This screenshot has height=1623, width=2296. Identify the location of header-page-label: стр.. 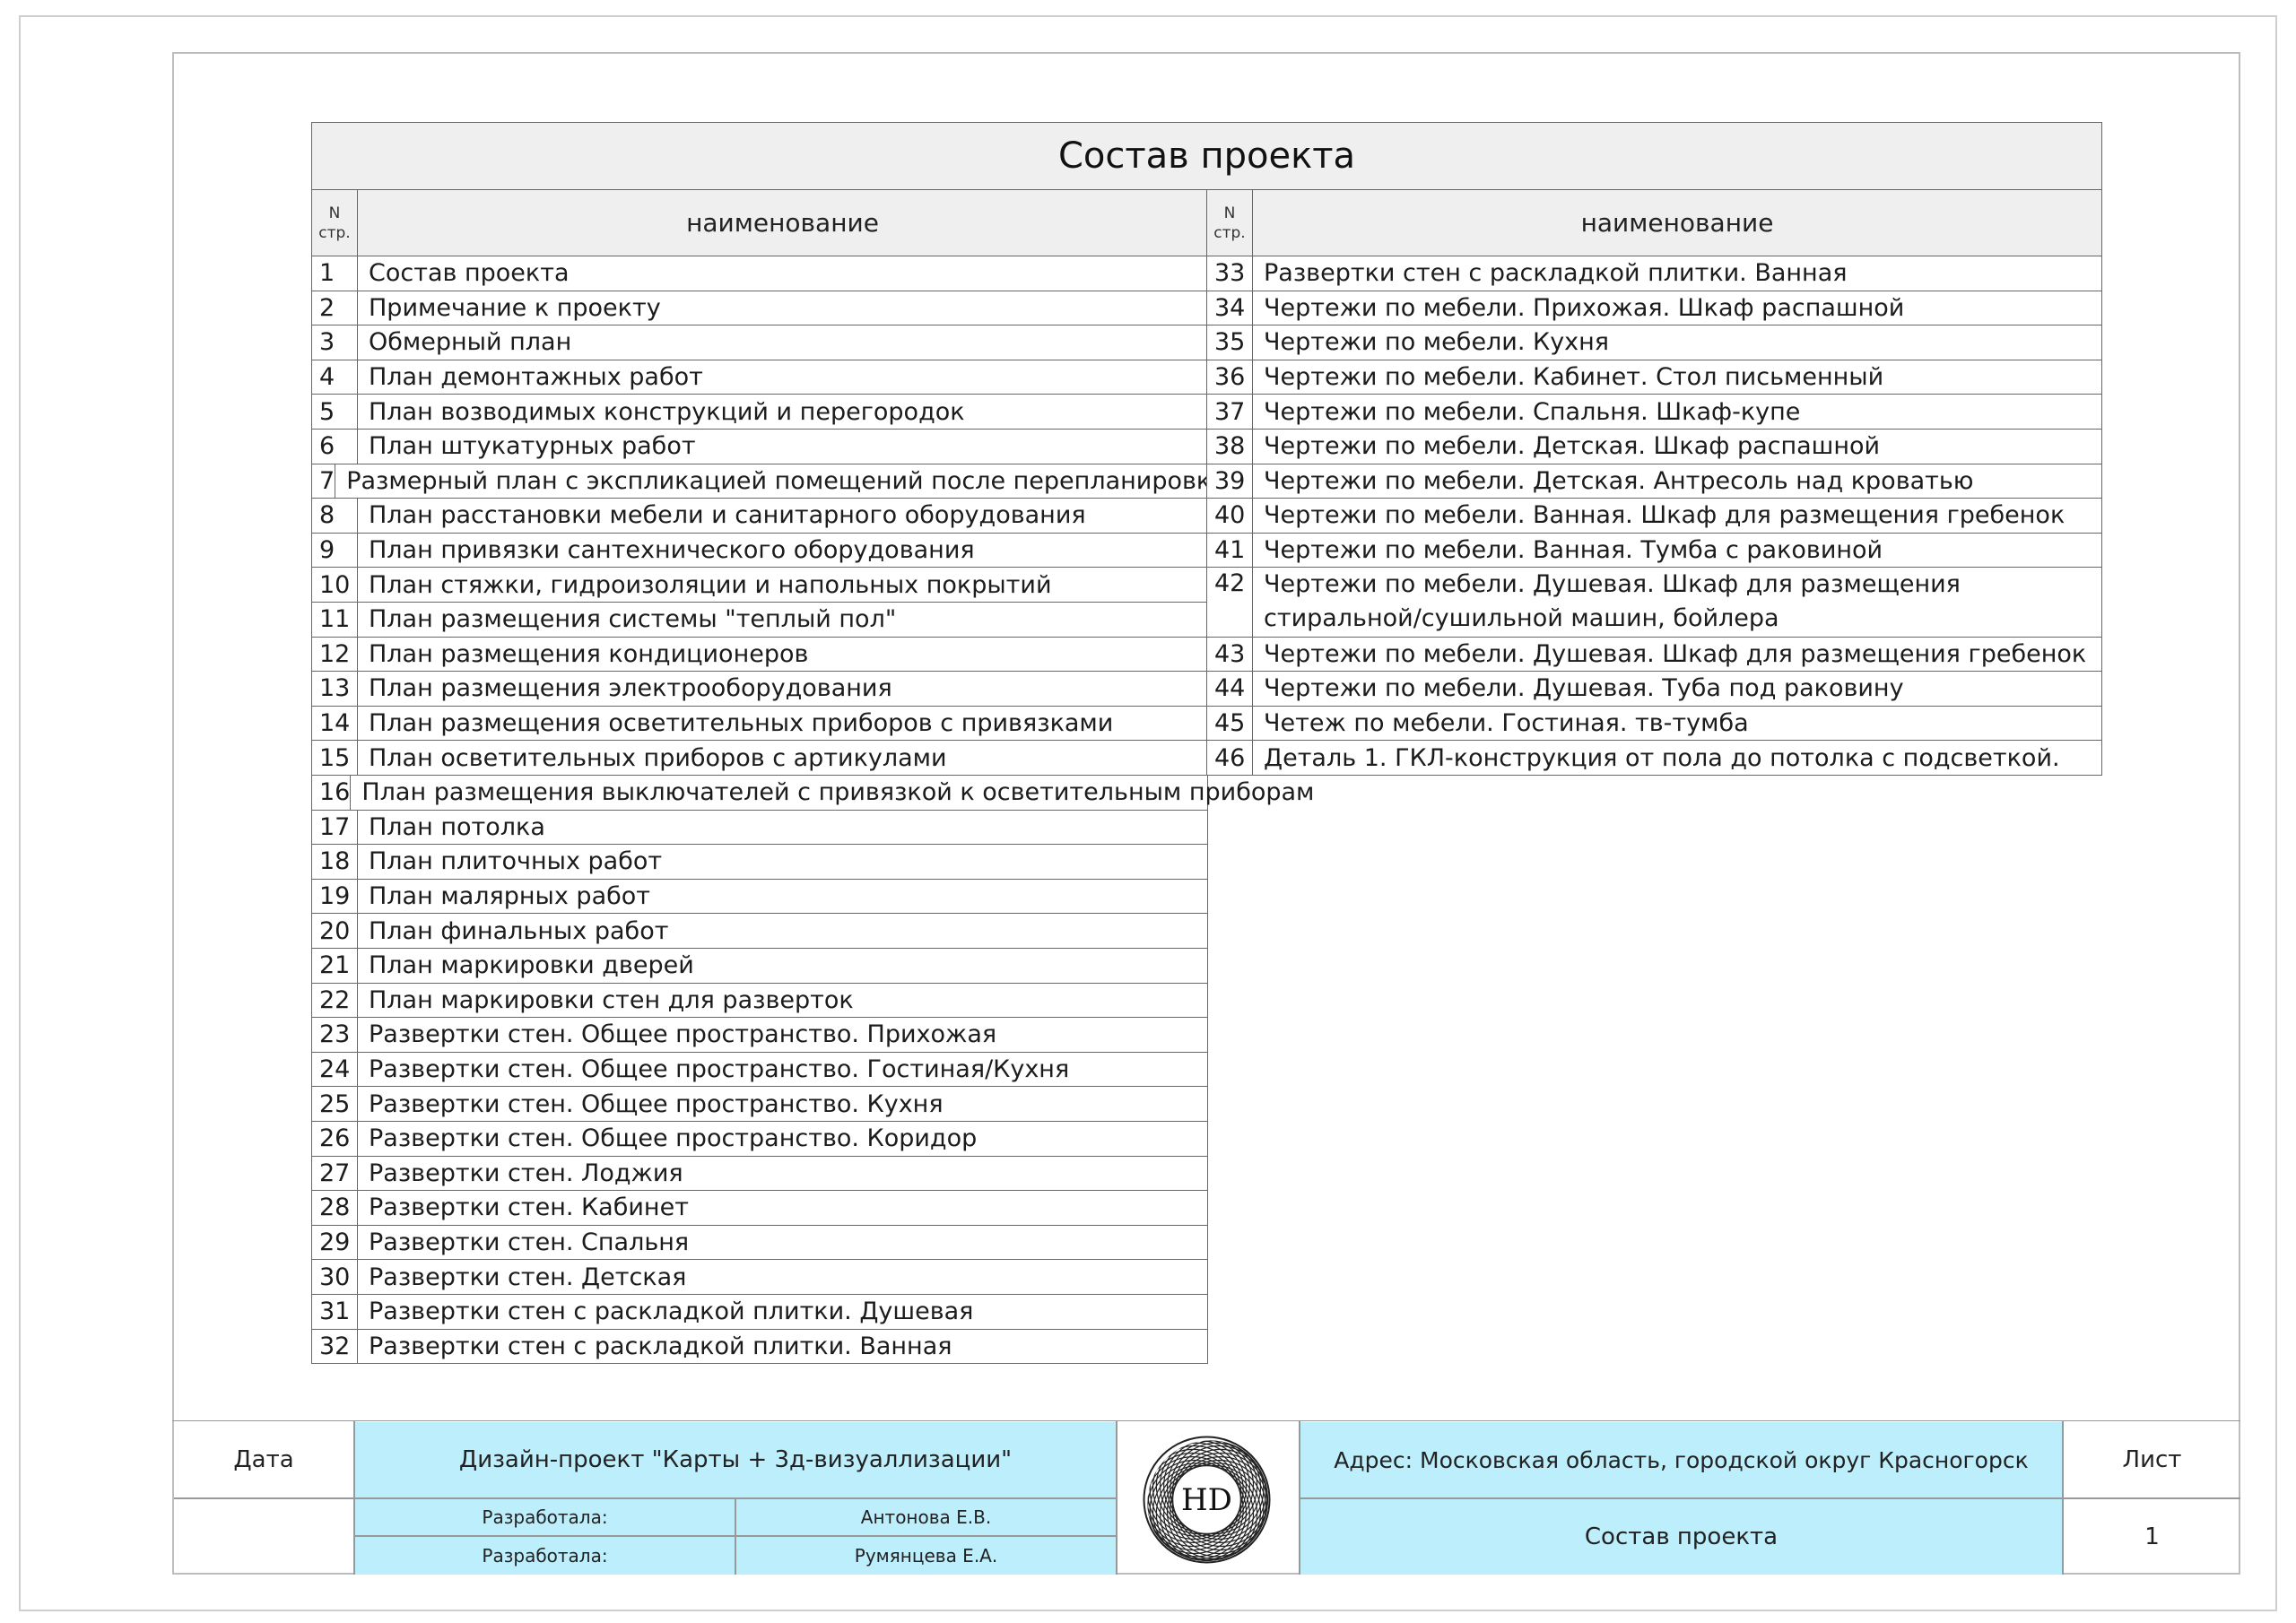
(1229, 232).